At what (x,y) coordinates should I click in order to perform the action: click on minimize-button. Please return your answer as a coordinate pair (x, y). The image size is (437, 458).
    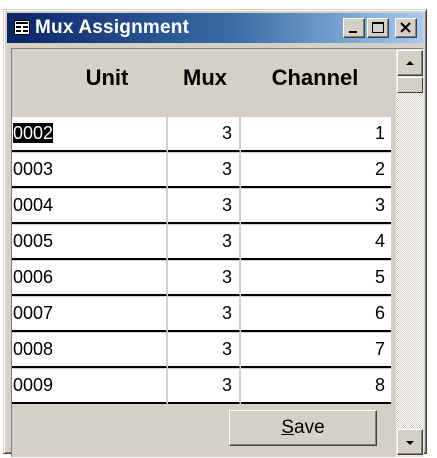
    Looking at the image, I should click on (354, 28).